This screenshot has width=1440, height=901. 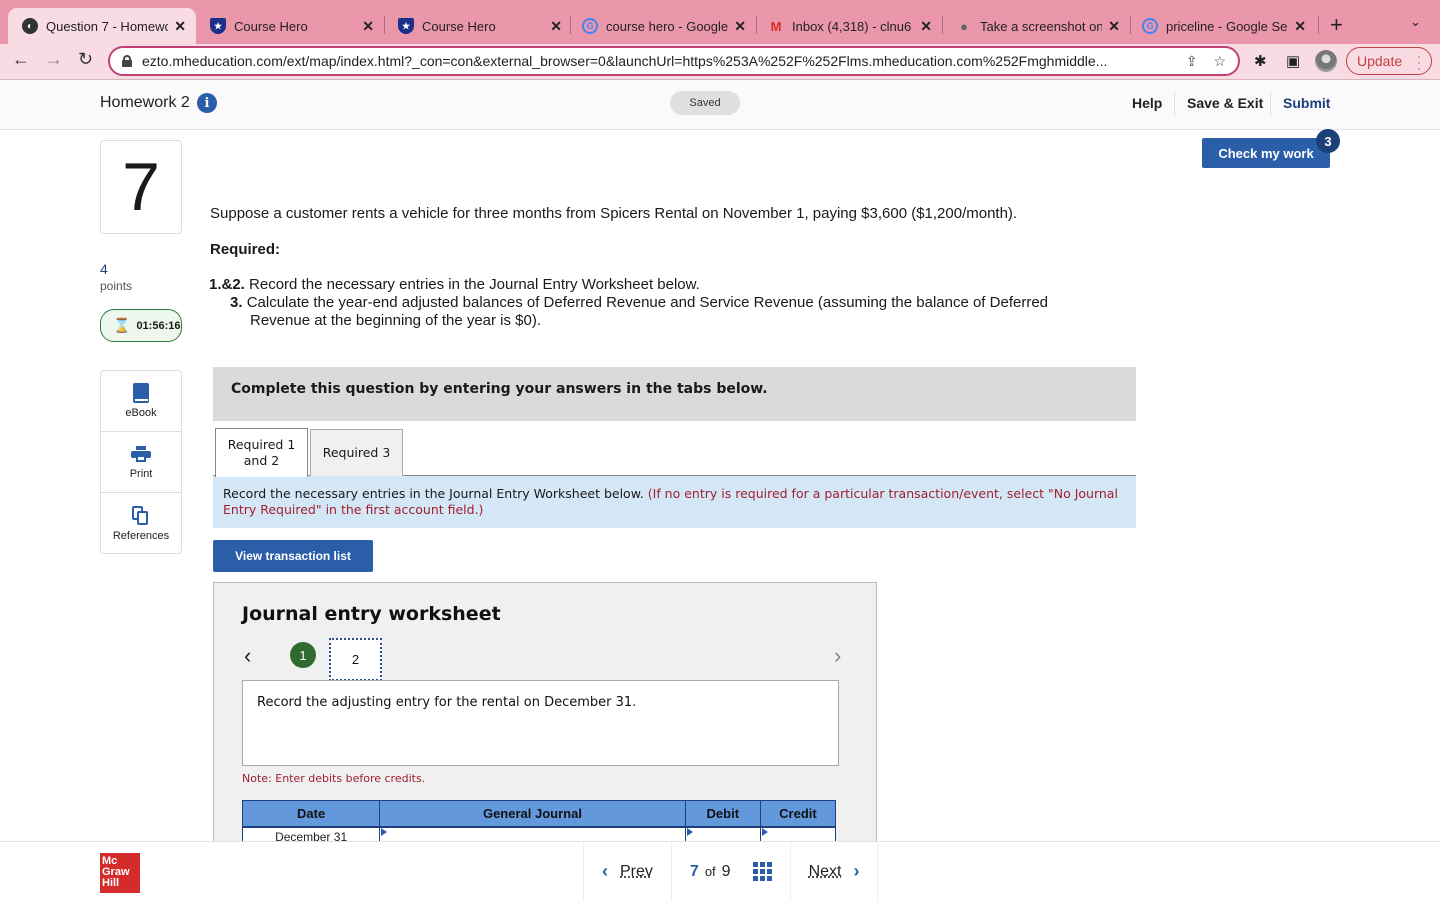 I want to click on worksheet-step-2: 2, so click(x=355, y=659).